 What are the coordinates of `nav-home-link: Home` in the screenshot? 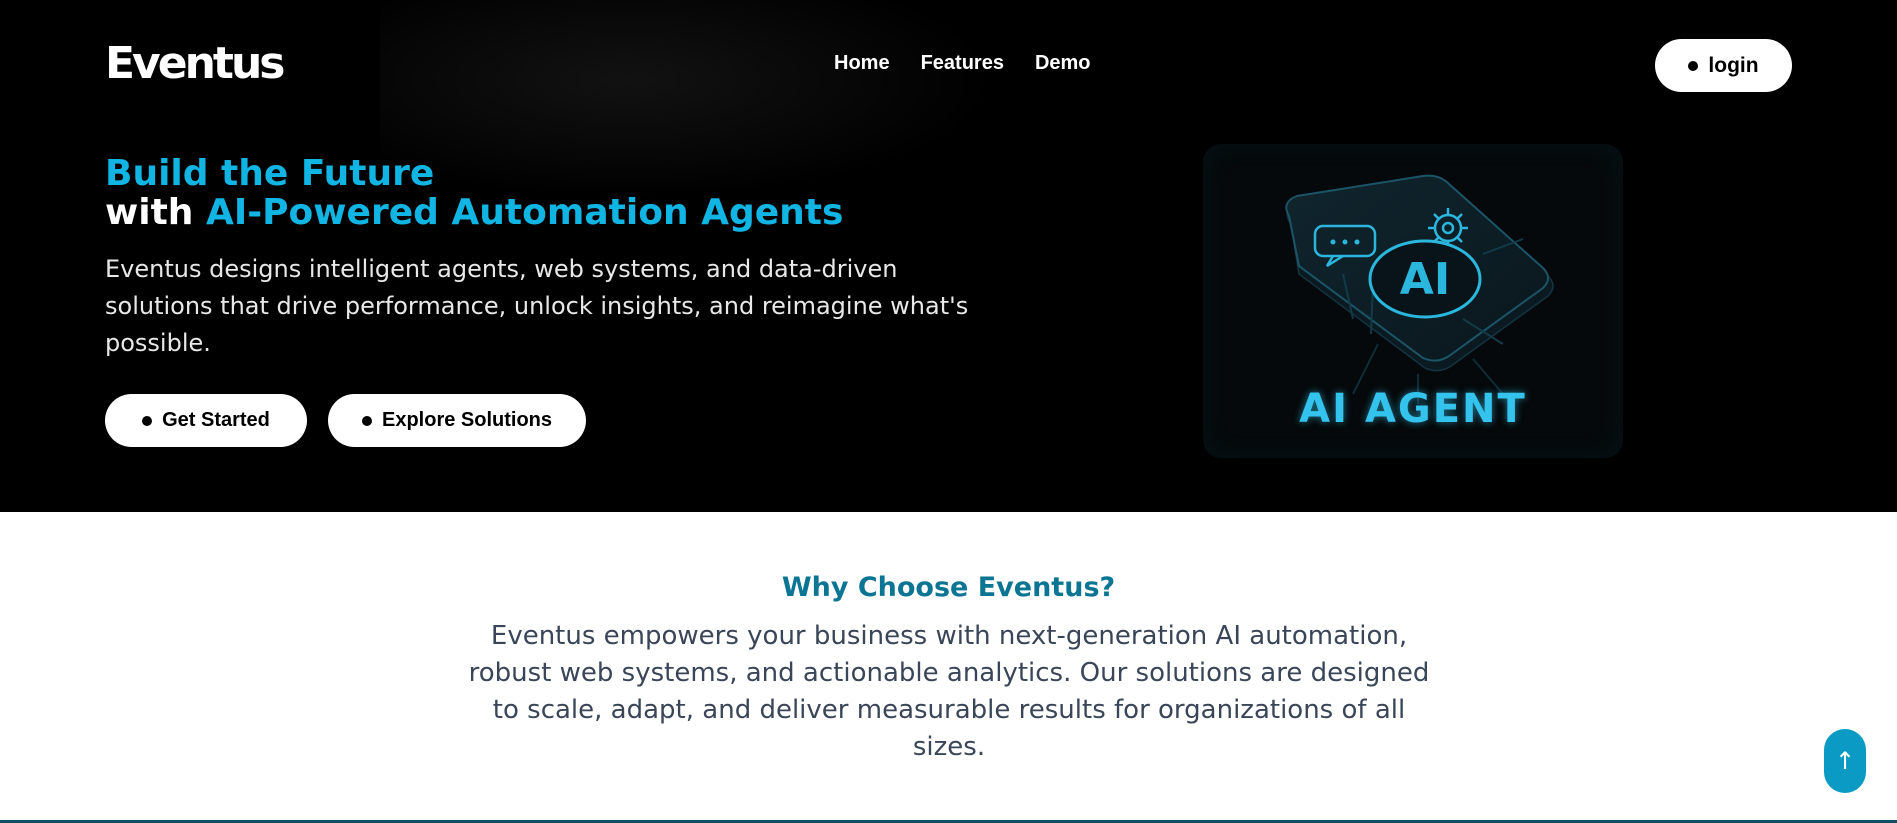 It's located at (862, 63).